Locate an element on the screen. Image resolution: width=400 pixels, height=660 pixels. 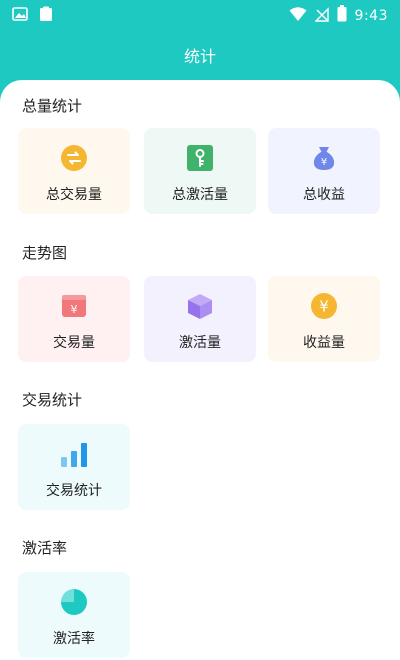
yuan-coin-icon: ¥ is located at coordinates (324, 306).